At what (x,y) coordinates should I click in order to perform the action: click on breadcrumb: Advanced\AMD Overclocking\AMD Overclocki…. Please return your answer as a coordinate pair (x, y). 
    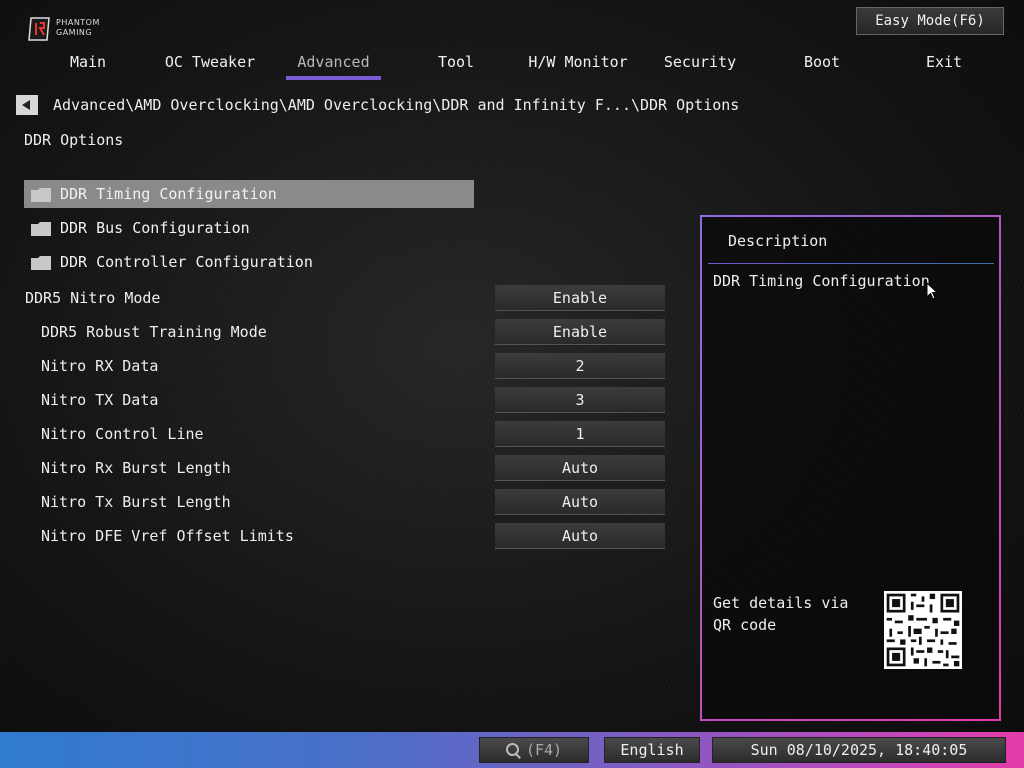
    Looking at the image, I should click on (396, 105).